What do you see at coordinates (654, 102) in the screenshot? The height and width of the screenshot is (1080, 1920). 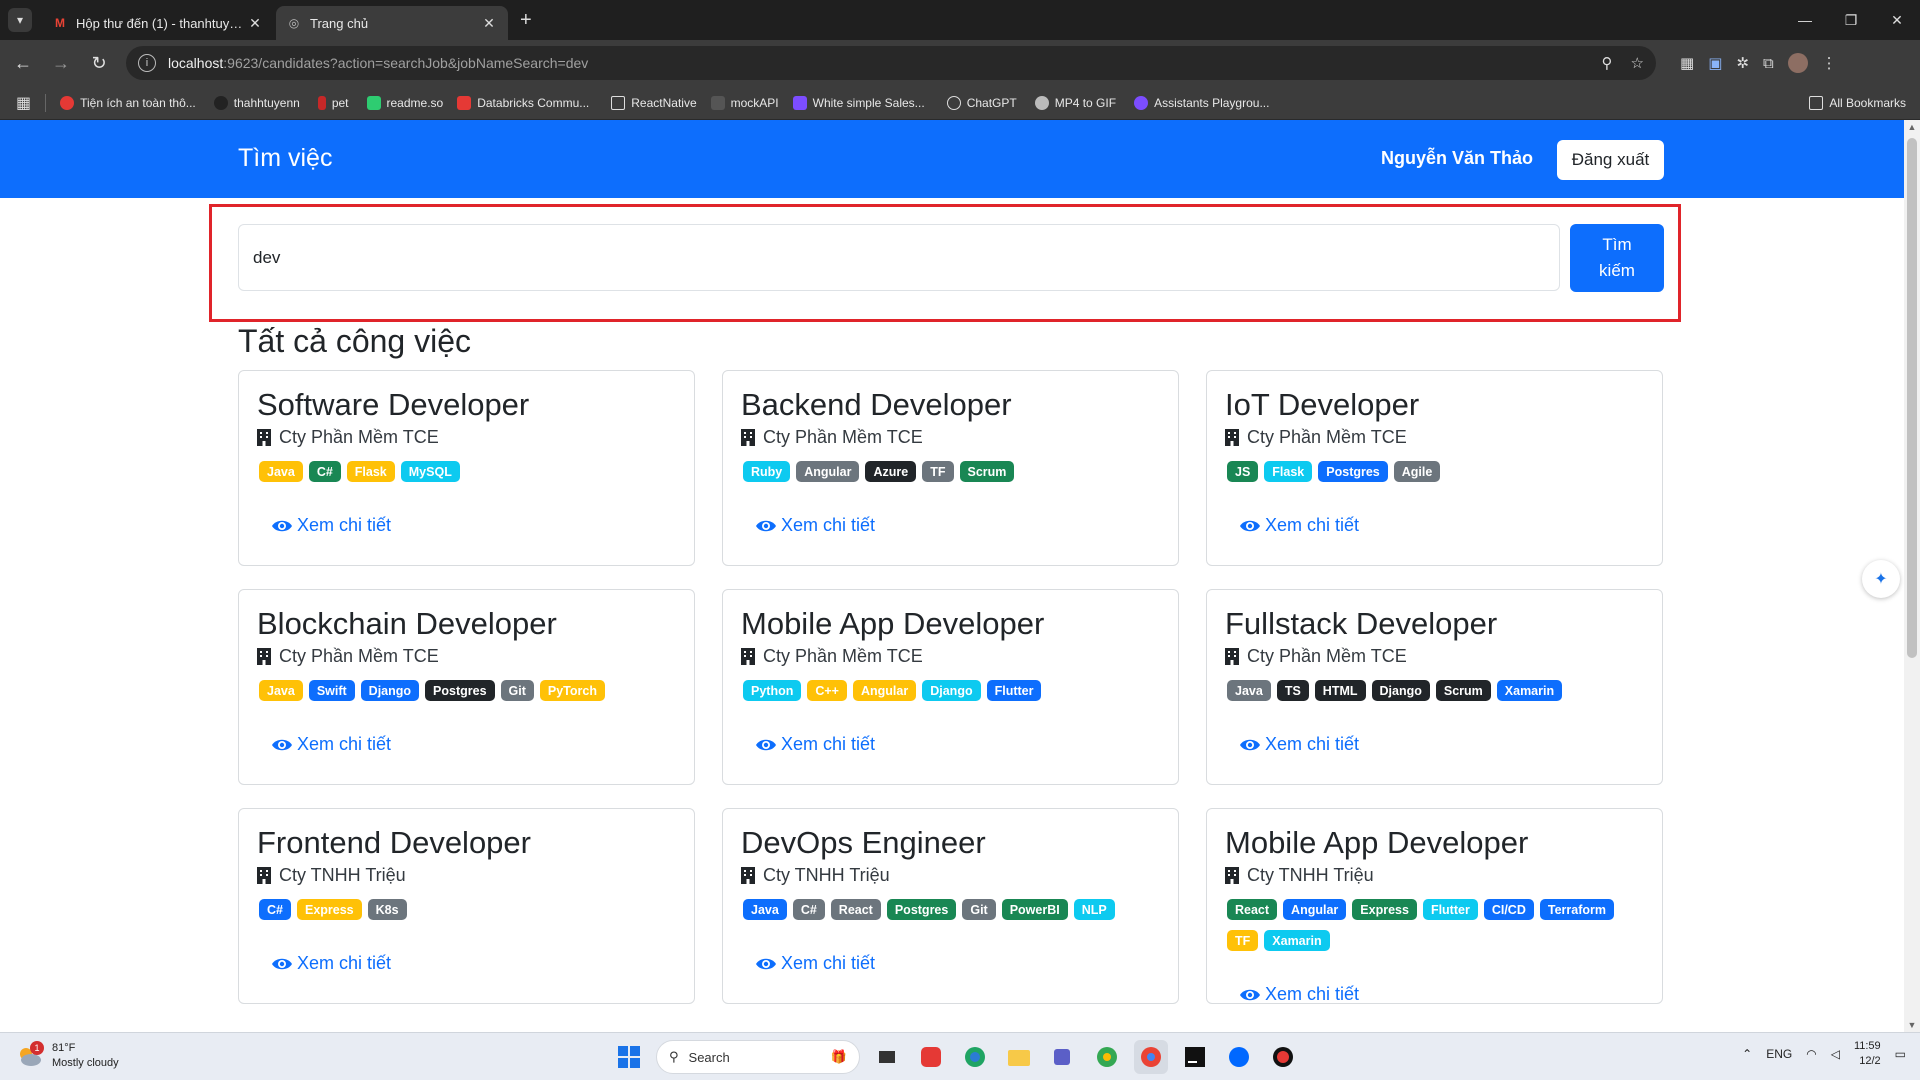 I see `bookmark-folder: ReactNative` at bounding box center [654, 102].